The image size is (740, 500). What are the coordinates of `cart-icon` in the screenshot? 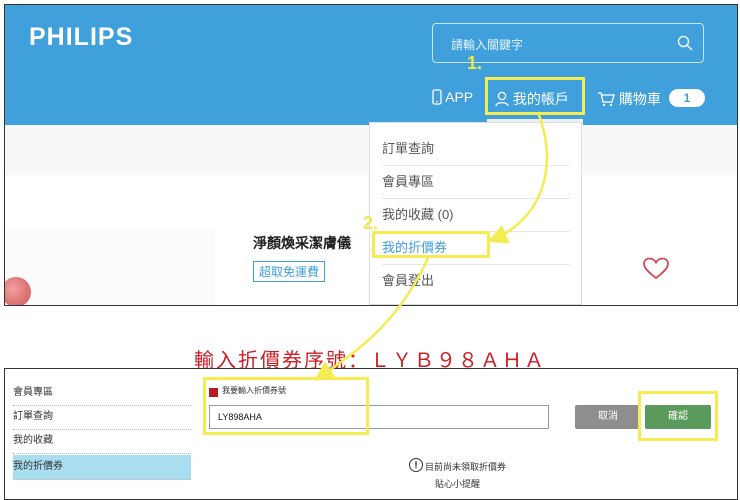 It's located at (606, 99).